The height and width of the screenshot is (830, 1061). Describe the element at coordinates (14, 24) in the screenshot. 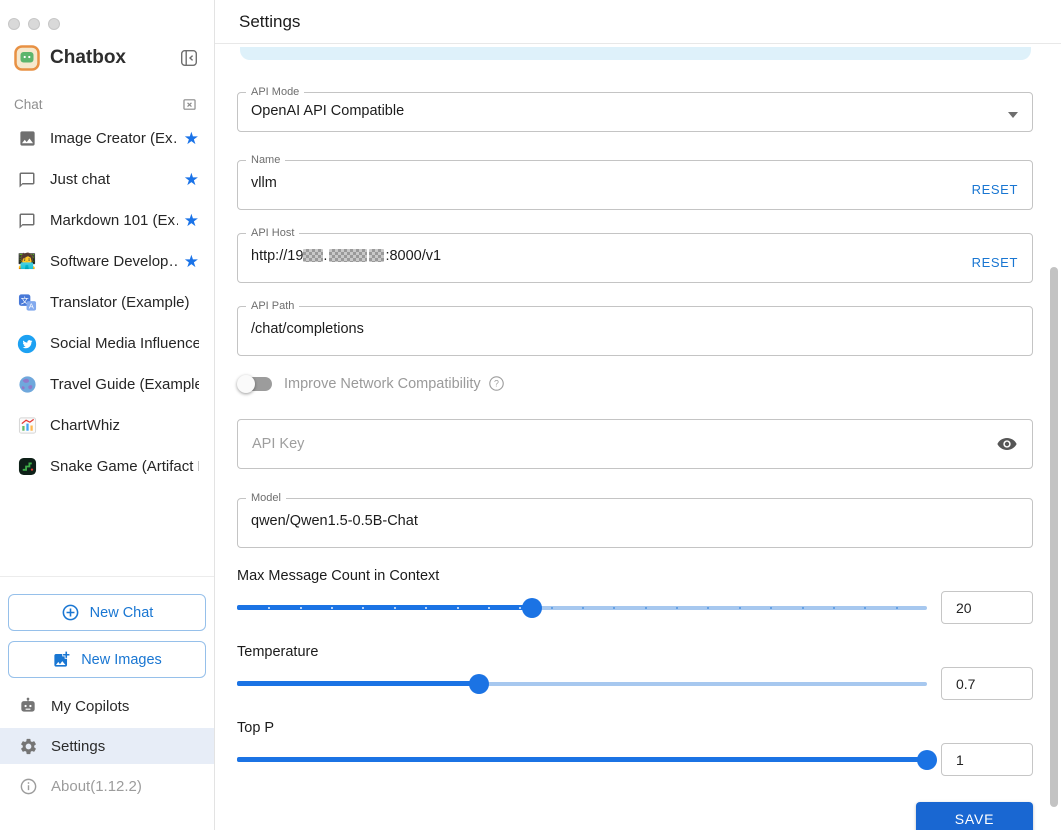

I see `close-window-button` at that location.